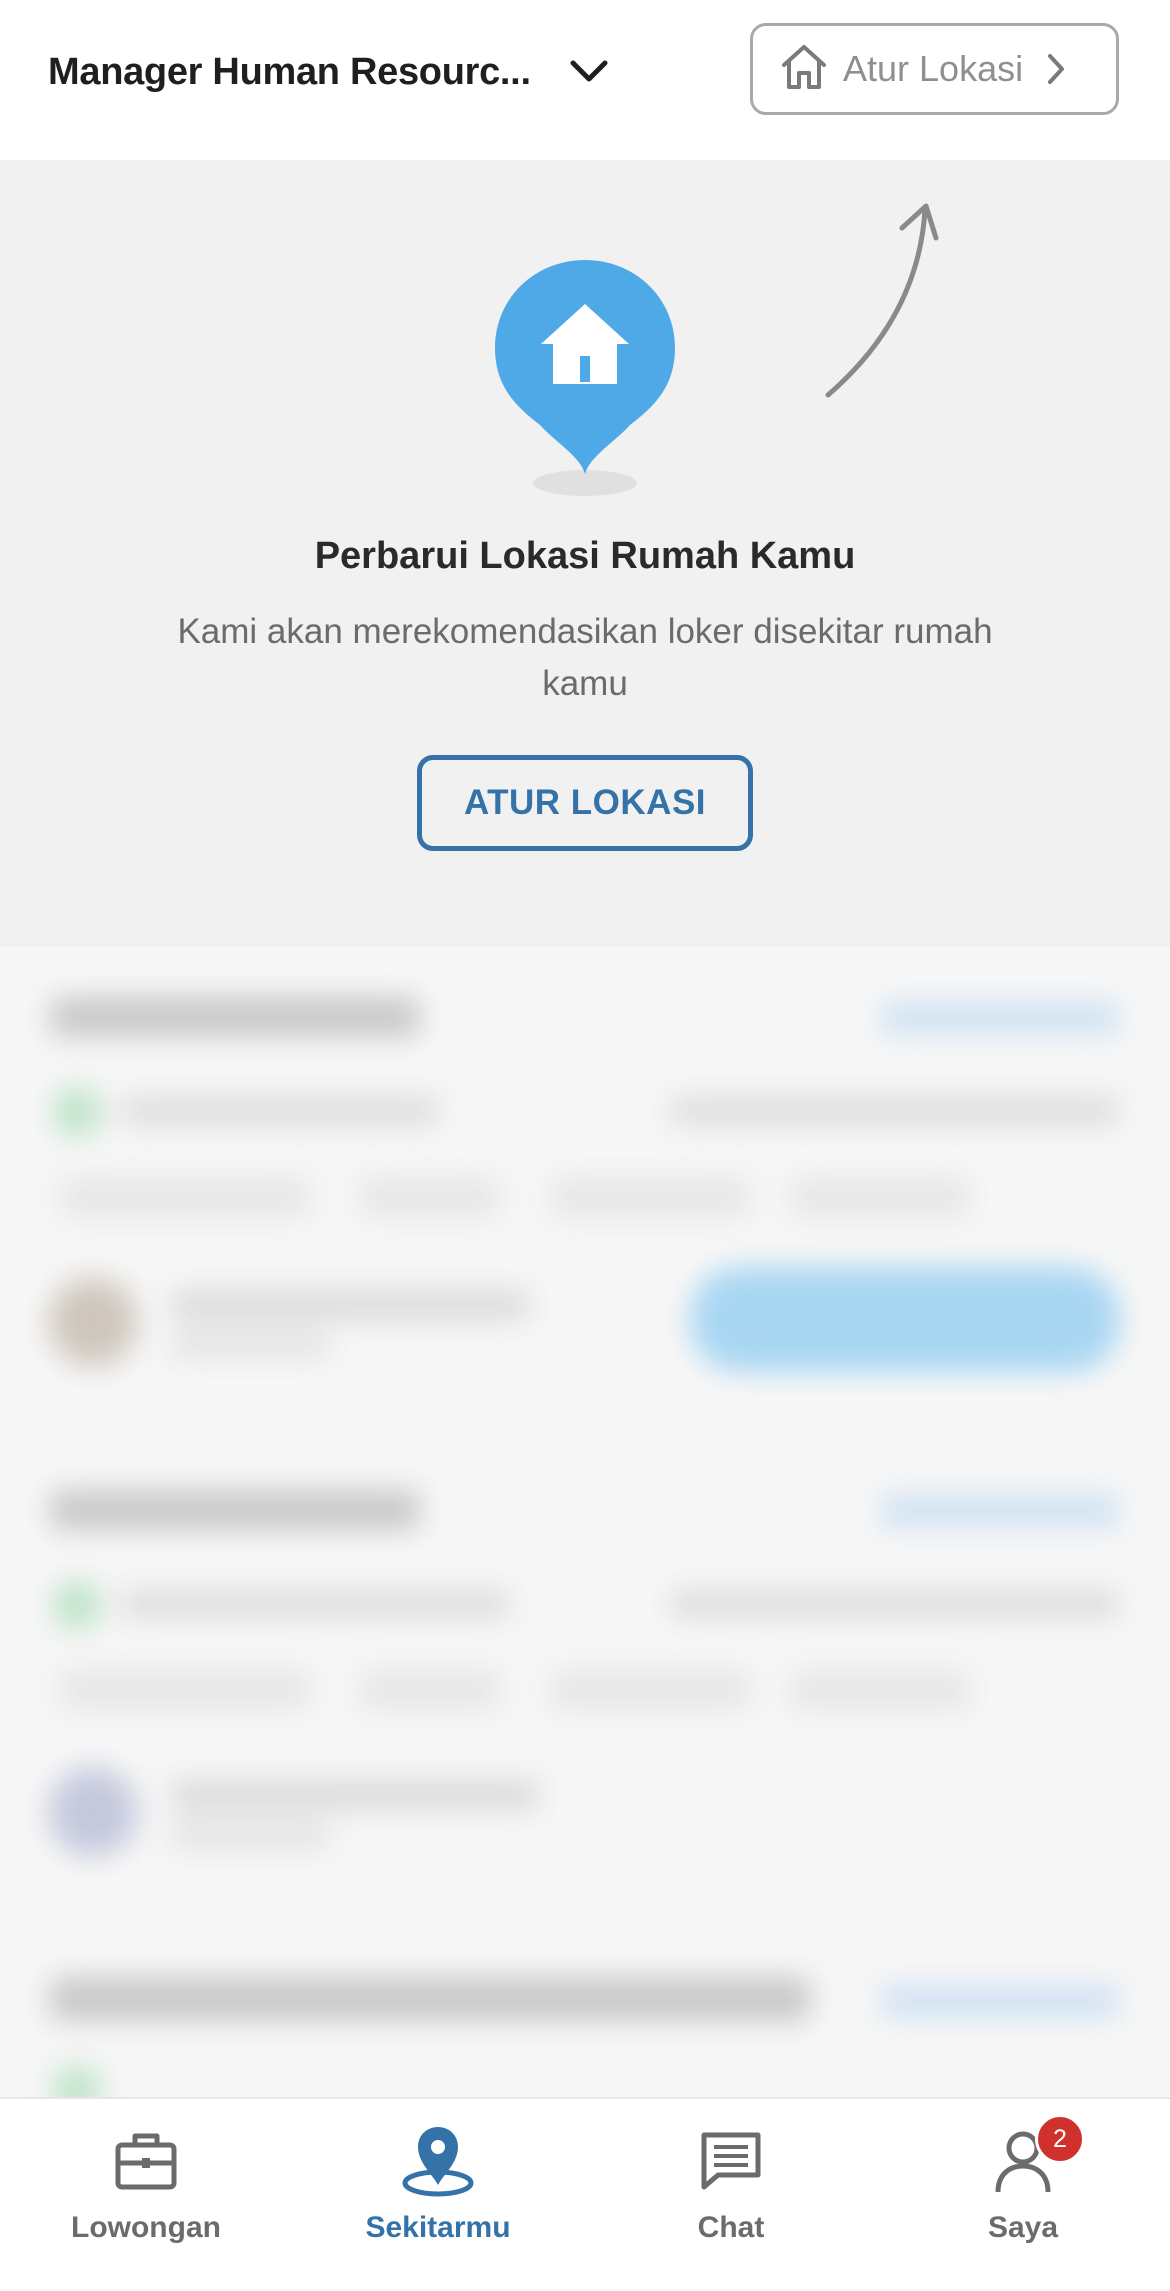 The image size is (1170, 2291). Describe the element at coordinates (585, 382) in the screenshot. I see `home-location-pin-icon` at that location.